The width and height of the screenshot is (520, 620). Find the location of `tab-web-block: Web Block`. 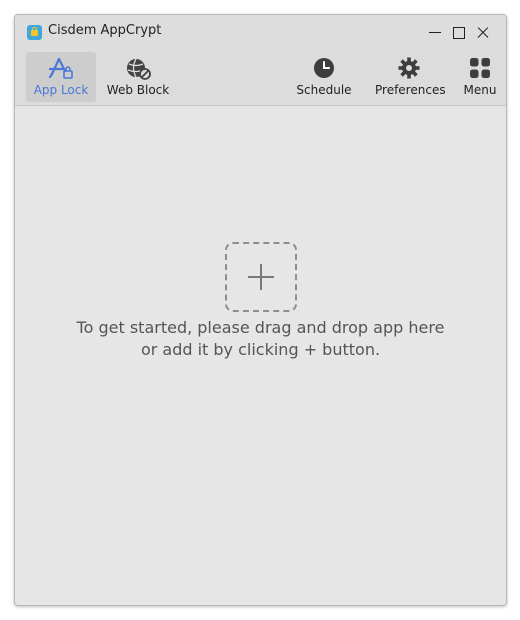

tab-web-block: Web Block is located at coordinates (138, 77).